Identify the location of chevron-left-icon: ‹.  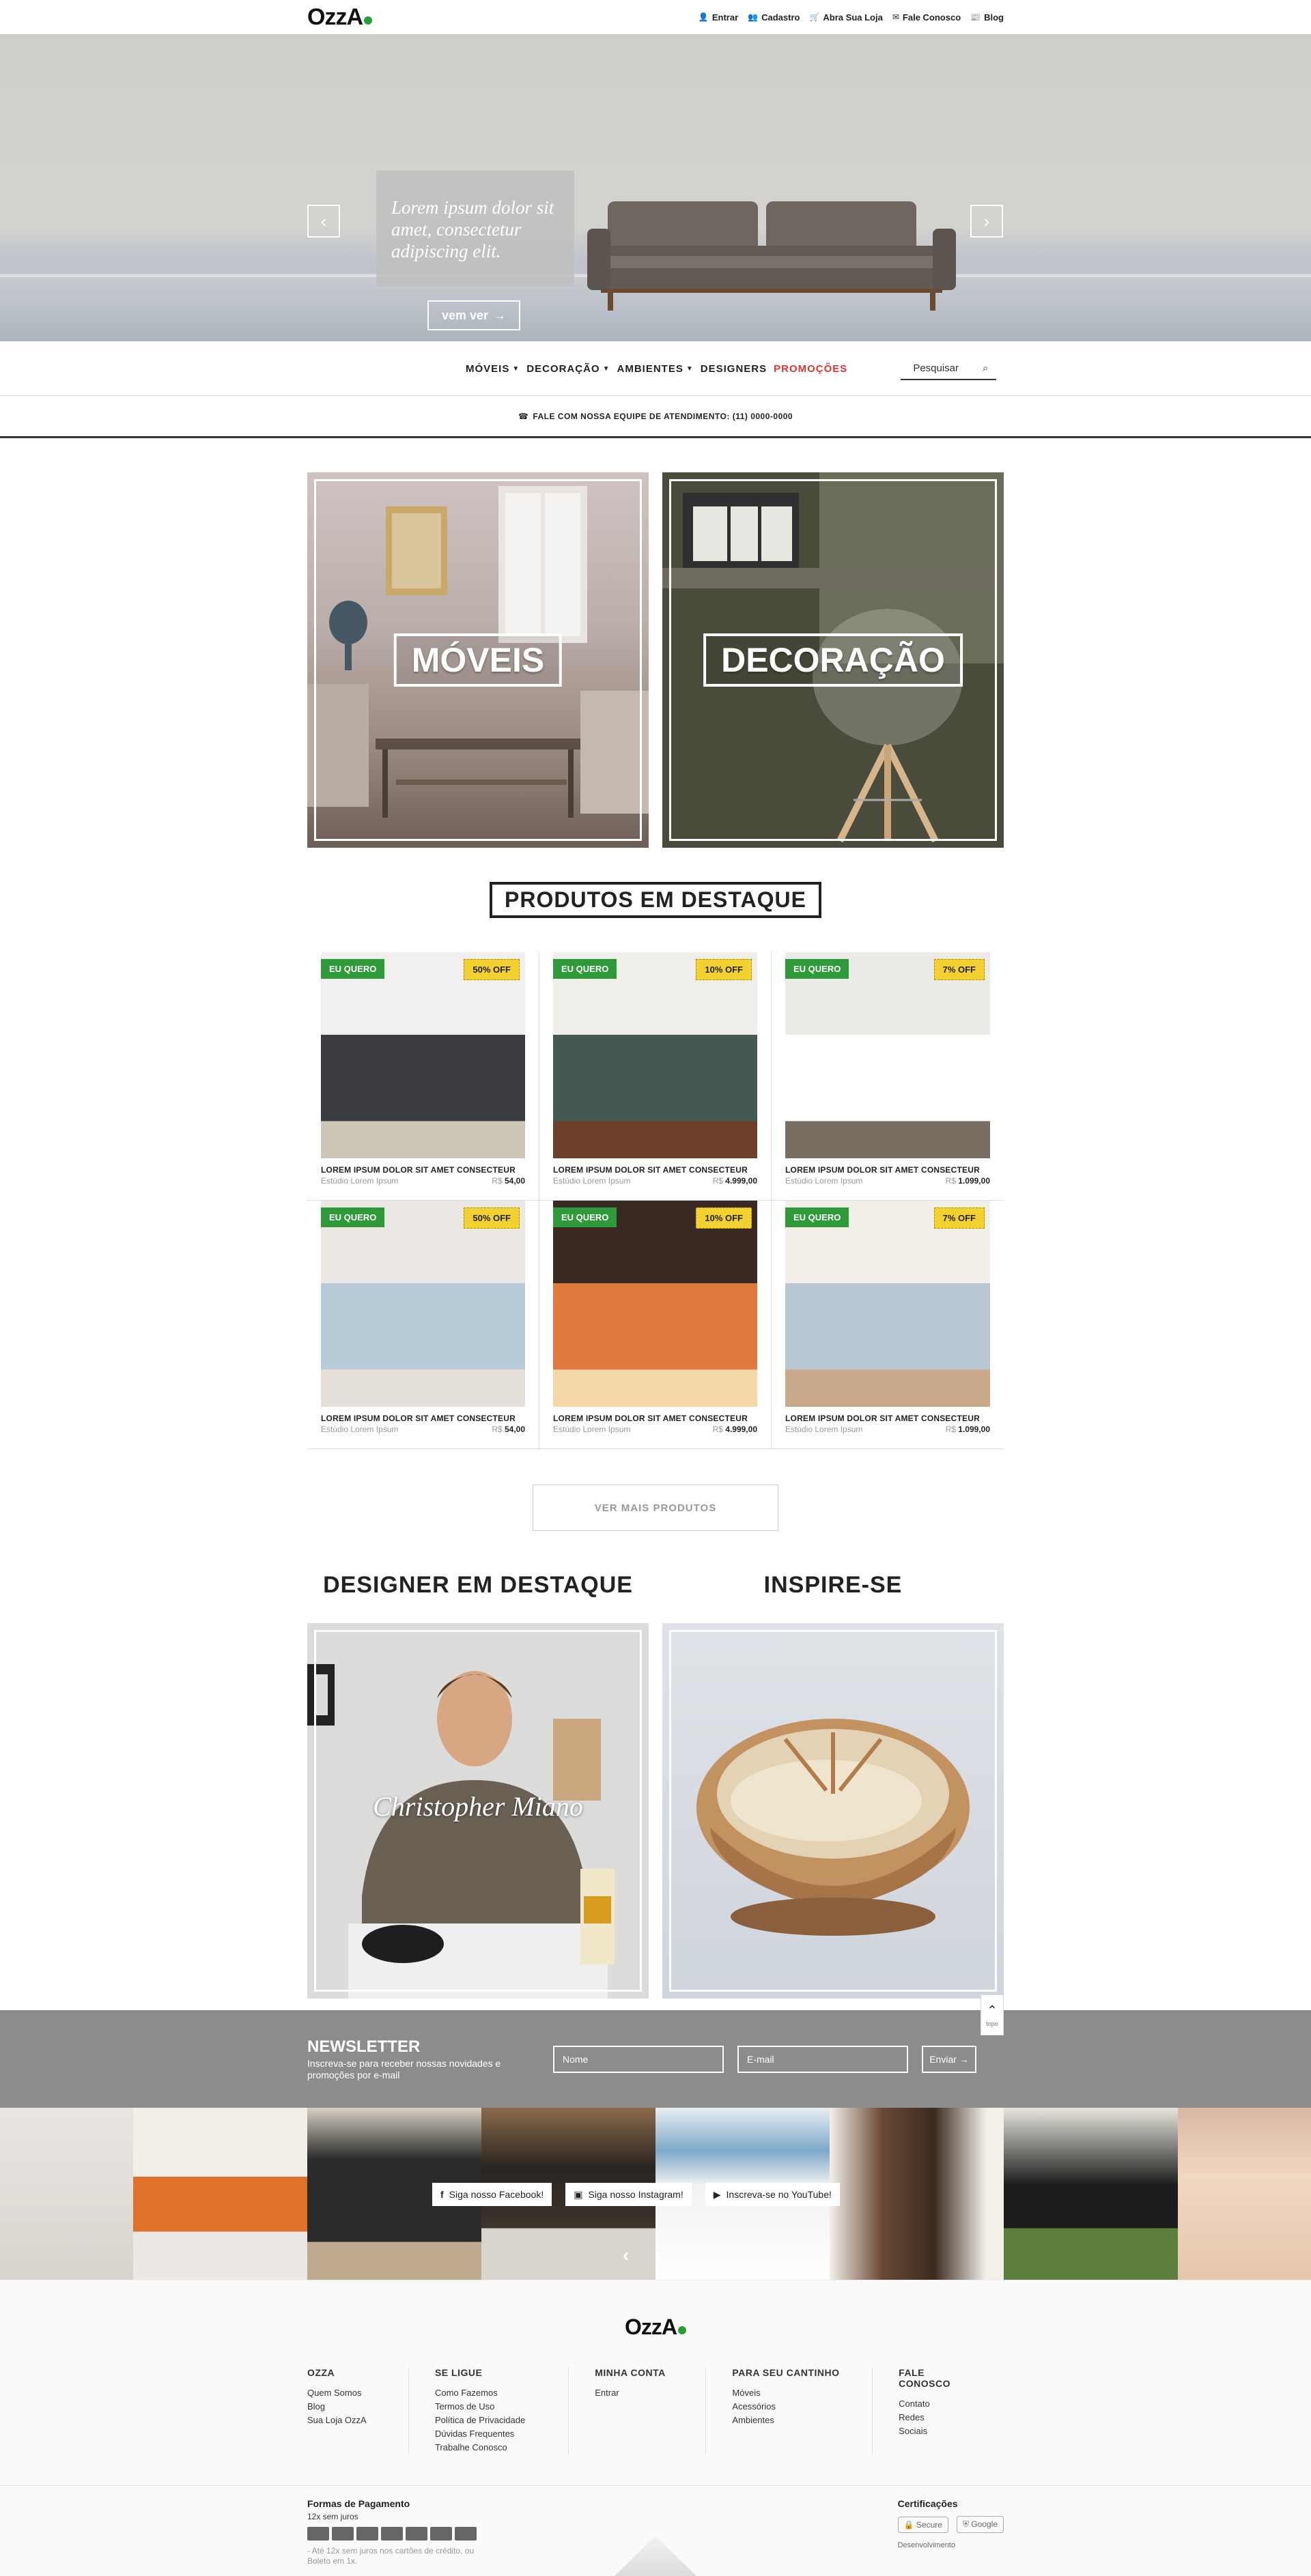
(323, 220).